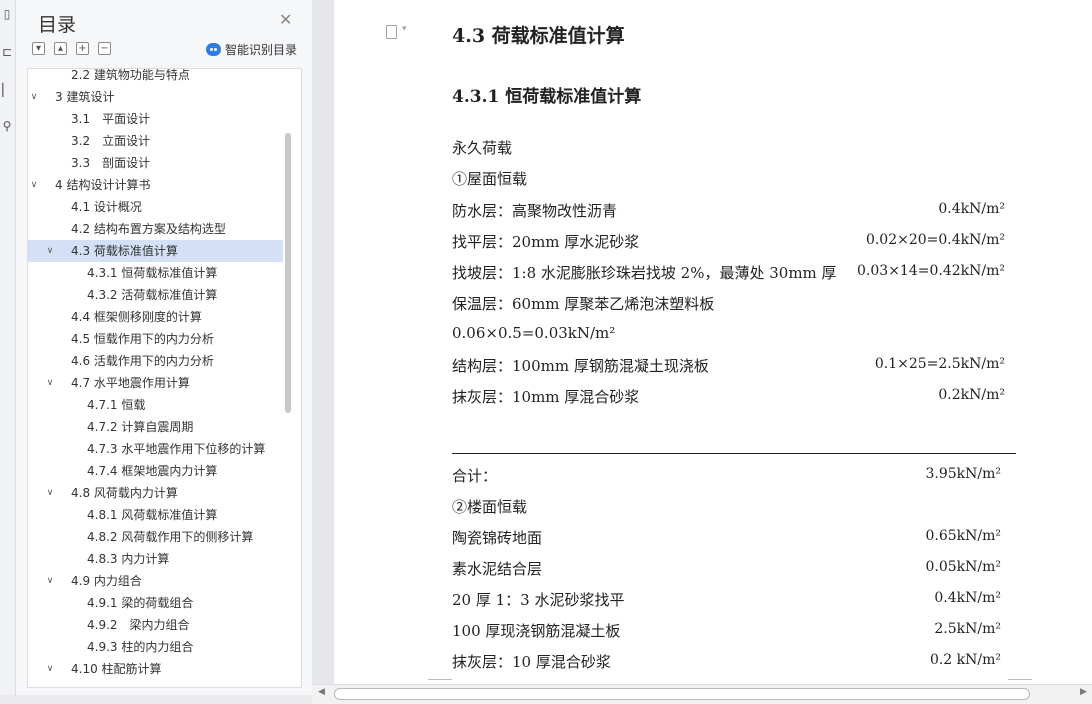 The height and width of the screenshot is (704, 1092). Describe the element at coordinates (155, 339) in the screenshot. I see `toc-item: 4.5 恒载作用下的内力分析` at that location.